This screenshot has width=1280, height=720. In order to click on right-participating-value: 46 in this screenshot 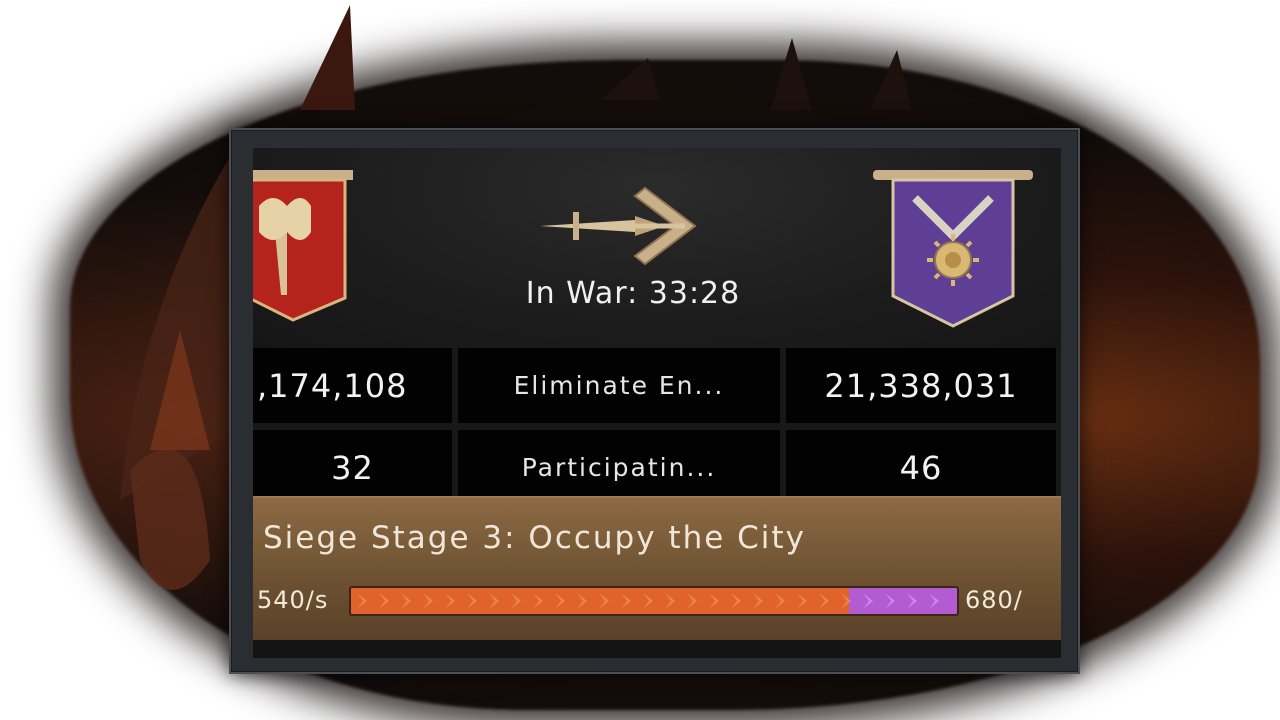, I will do `click(921, 467)`.